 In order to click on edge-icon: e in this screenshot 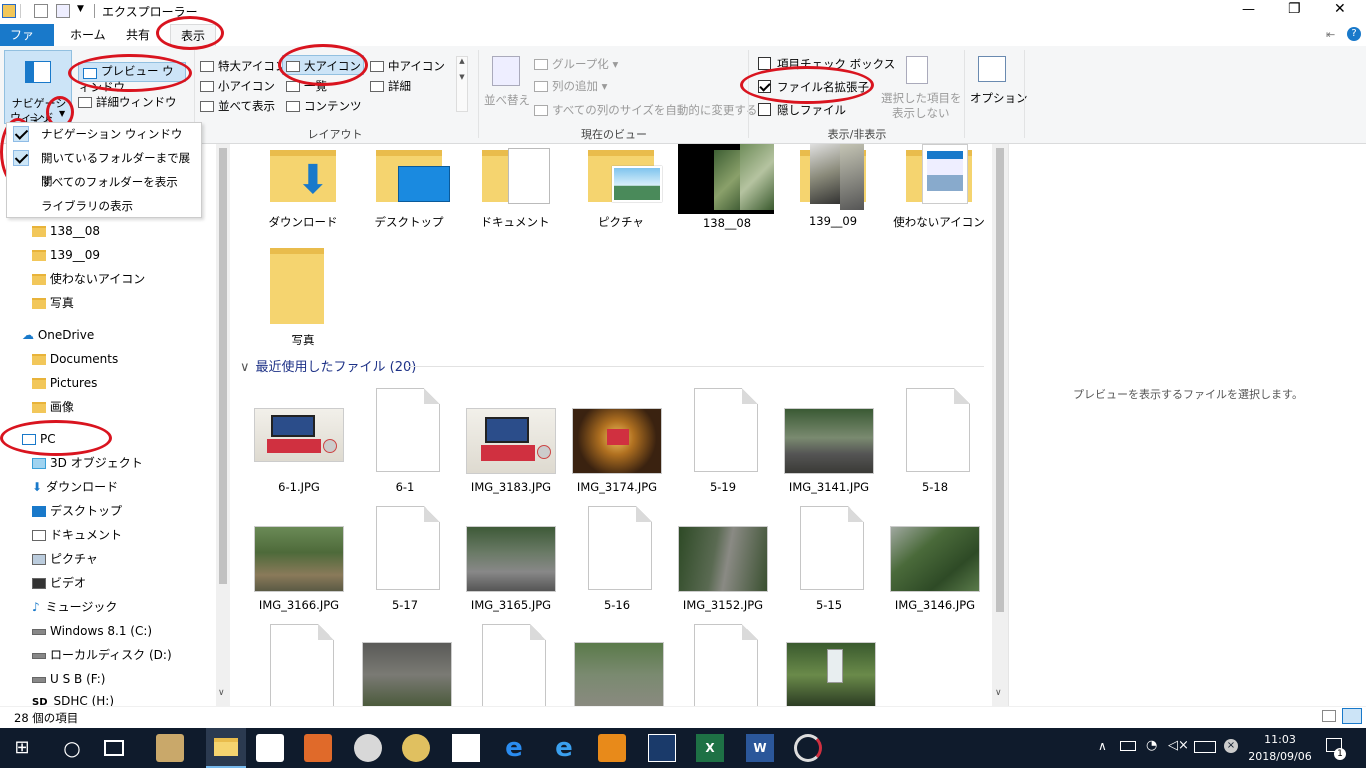, I will do `click(514, 748)`.